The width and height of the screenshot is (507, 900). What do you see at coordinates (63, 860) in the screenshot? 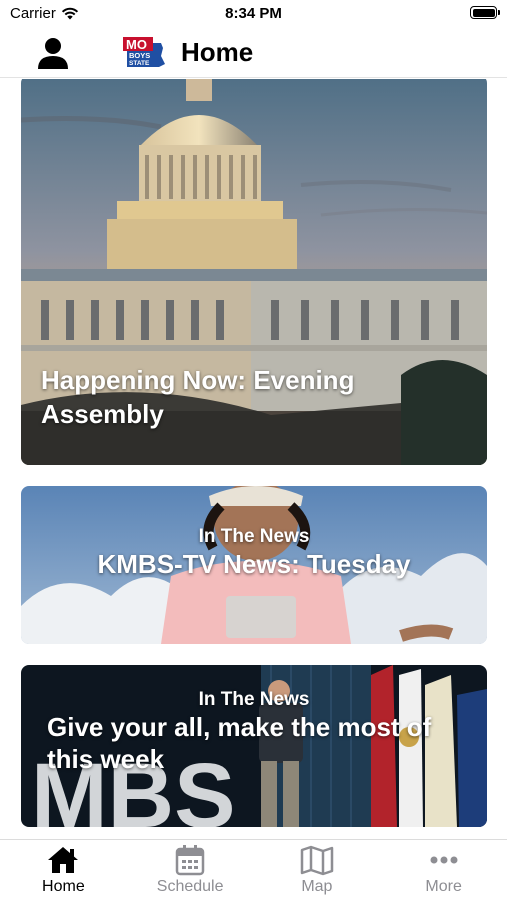
I see `home-icon` at bounding box center [63, 860].